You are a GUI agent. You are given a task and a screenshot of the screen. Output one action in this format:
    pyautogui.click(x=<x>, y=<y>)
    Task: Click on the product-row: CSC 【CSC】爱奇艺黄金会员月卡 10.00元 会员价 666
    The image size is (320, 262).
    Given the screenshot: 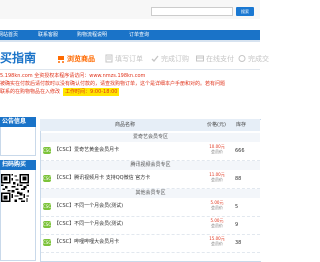 What is the action you would take?
    pyautogui.click(x=150, y=152)
    